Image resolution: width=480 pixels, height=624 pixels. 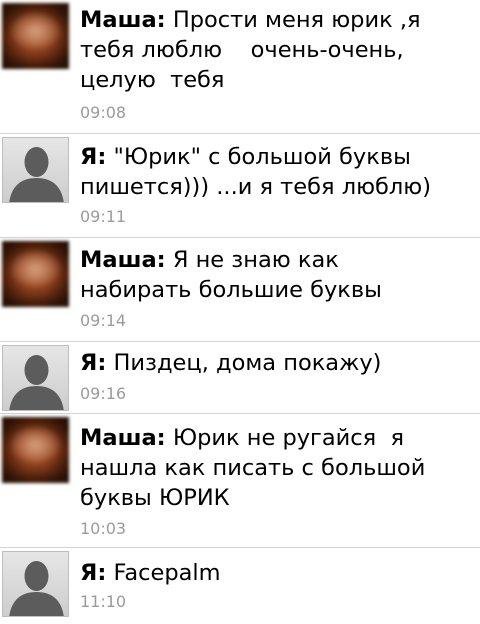 What do you see at coordinates (167, 573) in the screenshot?
I see `message-body: Facepalm` at bounding box center [167, 573].